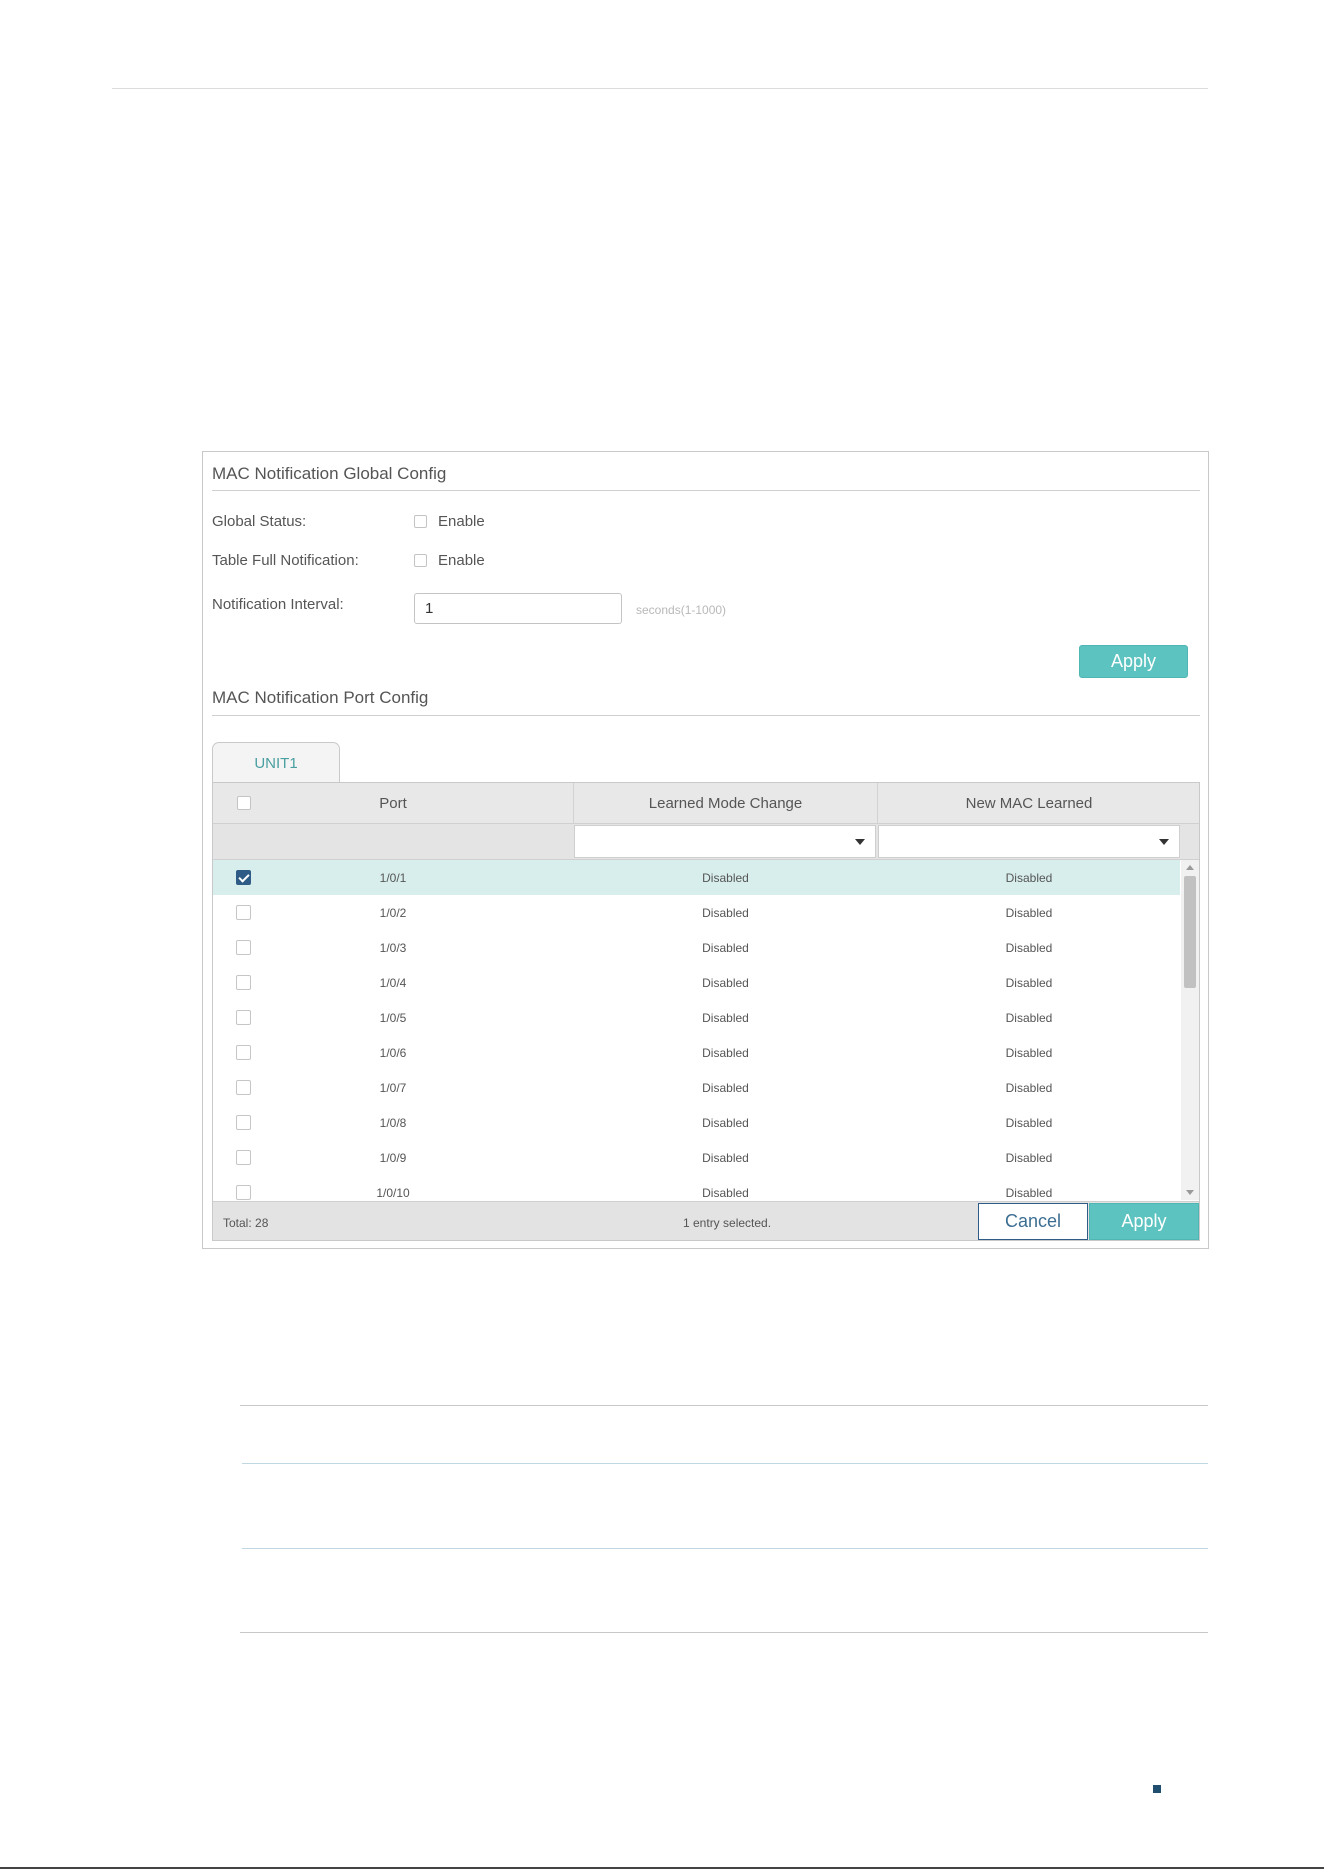 This screenshot has height=1872, width=1324. I want to click on notification-interval-input, so click(518, 608).